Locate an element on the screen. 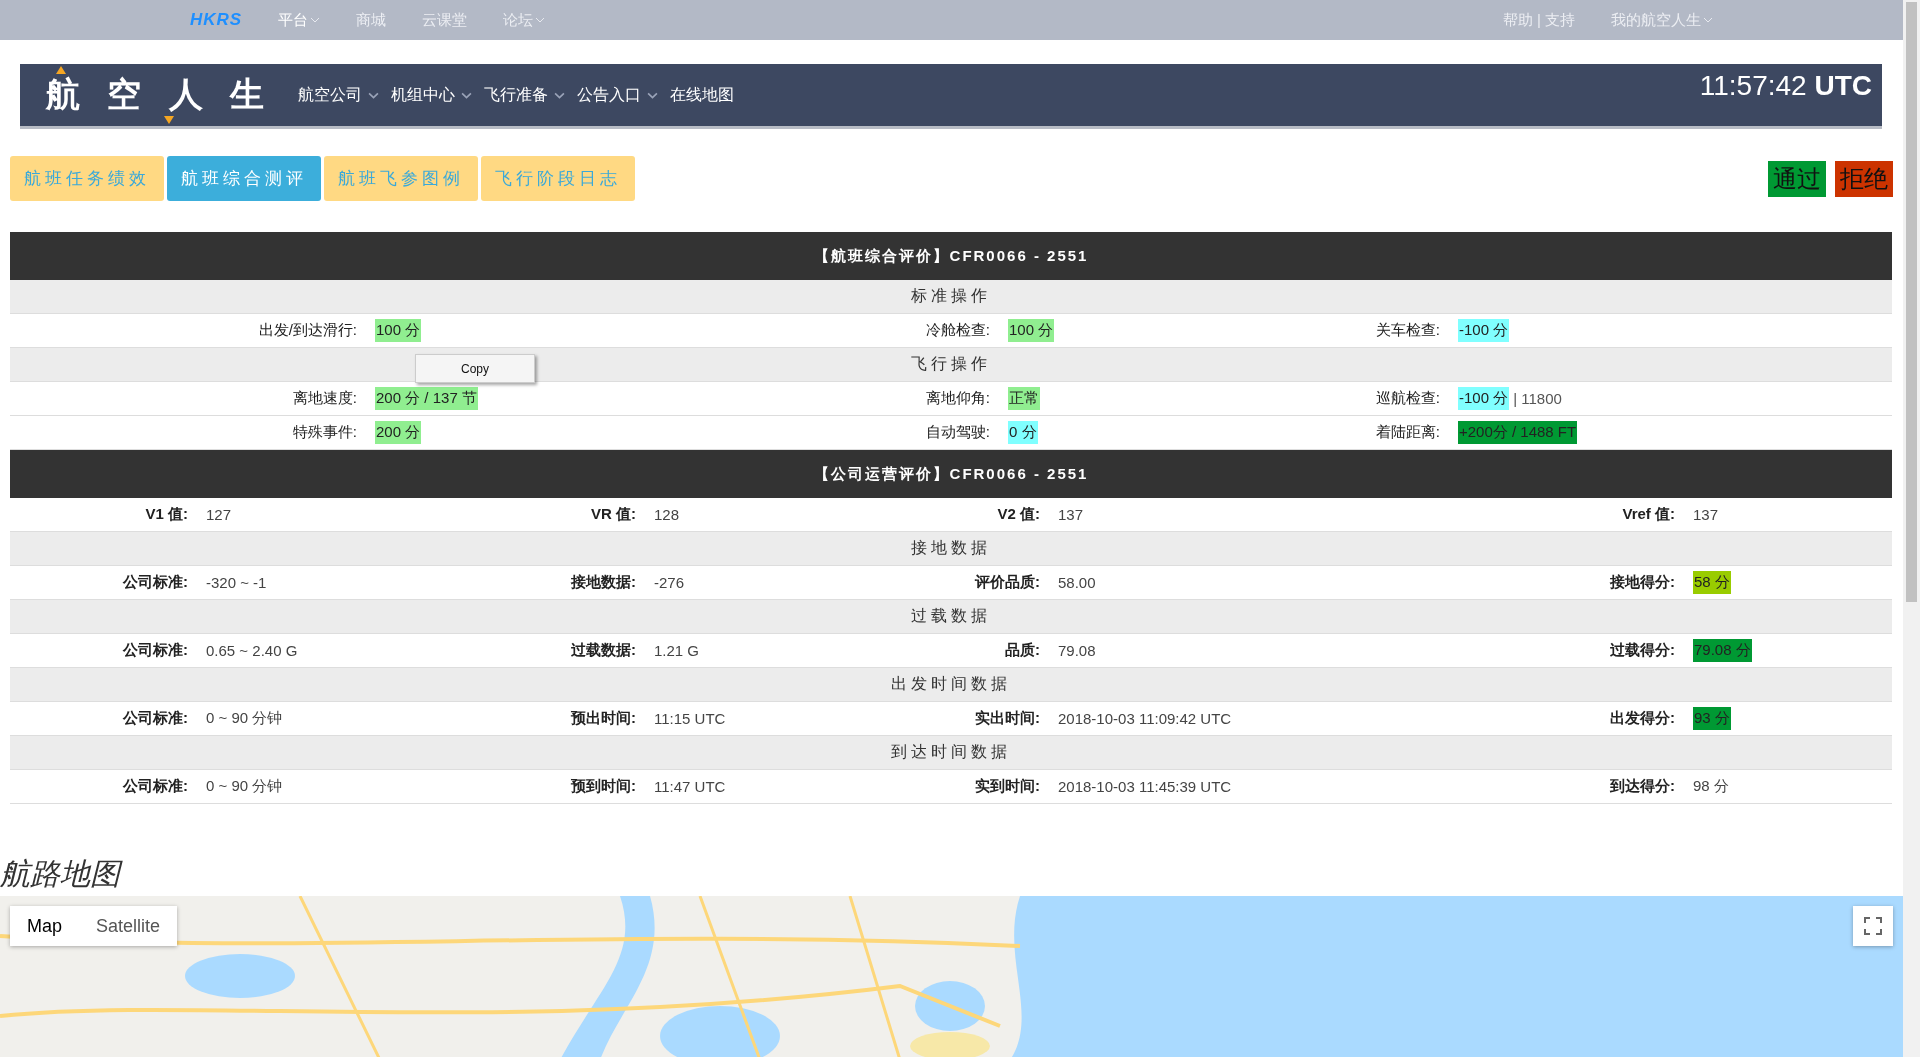 This screenshot has width=1920, height=1057. field-label: 关车检查: is located at coordinates (1407, 330).